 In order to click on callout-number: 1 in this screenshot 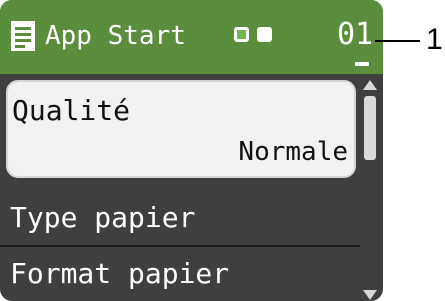, I will do `click(434, 39)`.